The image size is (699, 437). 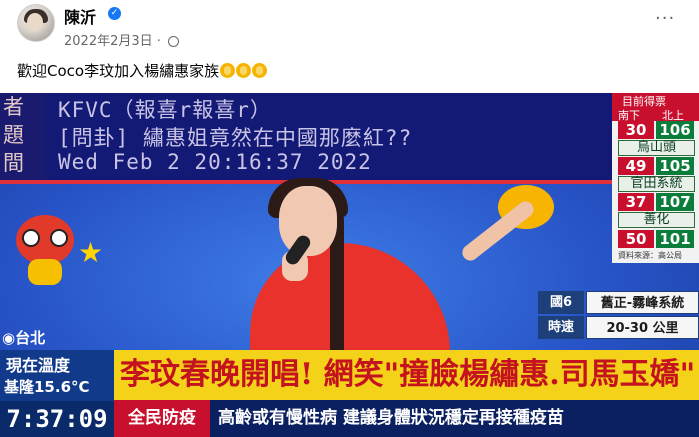 What do you see at coordinates (656, 220) in the screenshot?
I see `section-name: 善化` at bounding box center [656, 220].